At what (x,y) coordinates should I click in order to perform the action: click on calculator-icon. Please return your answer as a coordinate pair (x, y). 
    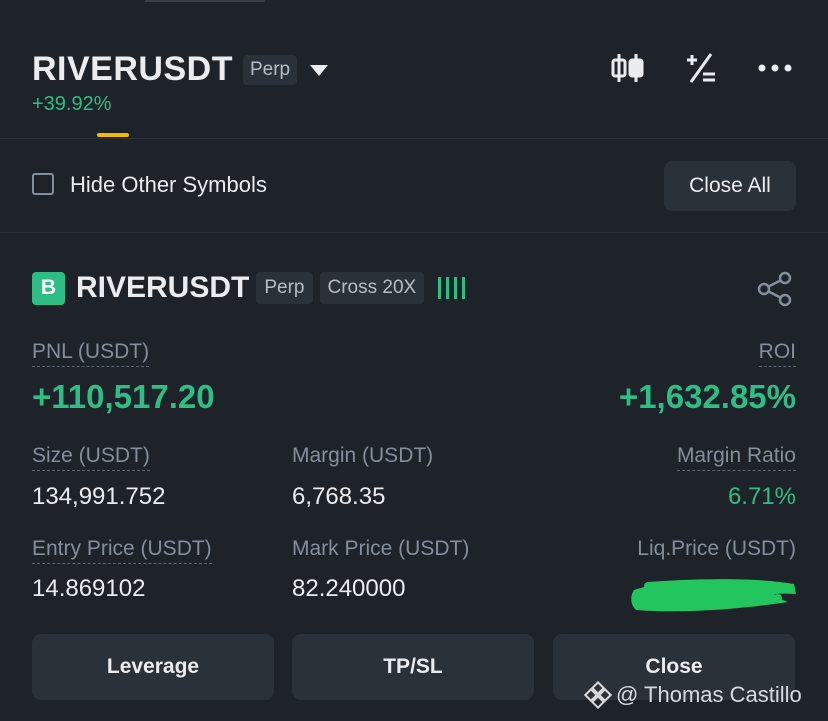
    Looking at the image, I should click on (701, 68).